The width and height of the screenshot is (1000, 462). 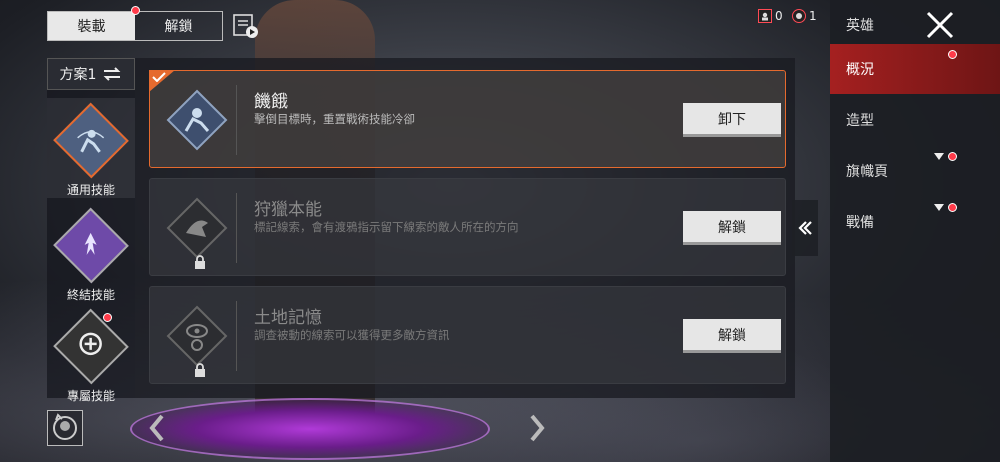 I want to click on perk-description: 調查被動的線索可以獲得更多敵方資訊, so click(x=352, y=335).